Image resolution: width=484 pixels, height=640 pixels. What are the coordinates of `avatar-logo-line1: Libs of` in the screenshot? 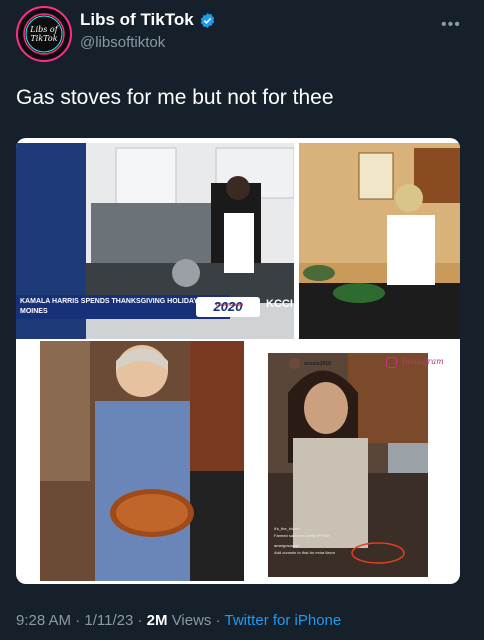 It's located at (44, 29).